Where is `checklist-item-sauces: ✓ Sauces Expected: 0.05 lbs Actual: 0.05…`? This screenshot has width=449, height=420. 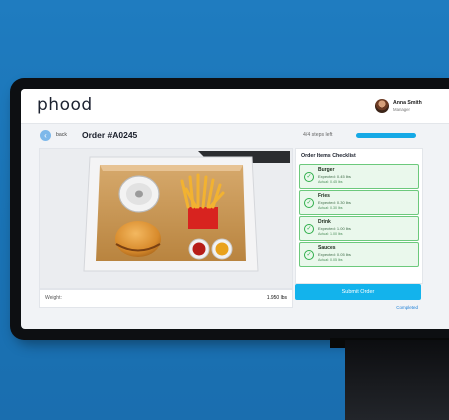 checklist-item-sauces: ✓ Sauces Expected: 0.05 lbs Actual: 0.05… is located at coordinates (359, 254).